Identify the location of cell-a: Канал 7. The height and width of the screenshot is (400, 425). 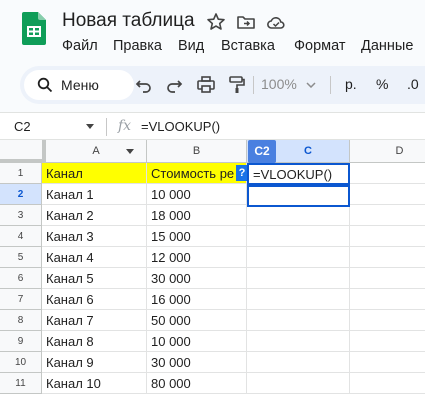
(94, 320).